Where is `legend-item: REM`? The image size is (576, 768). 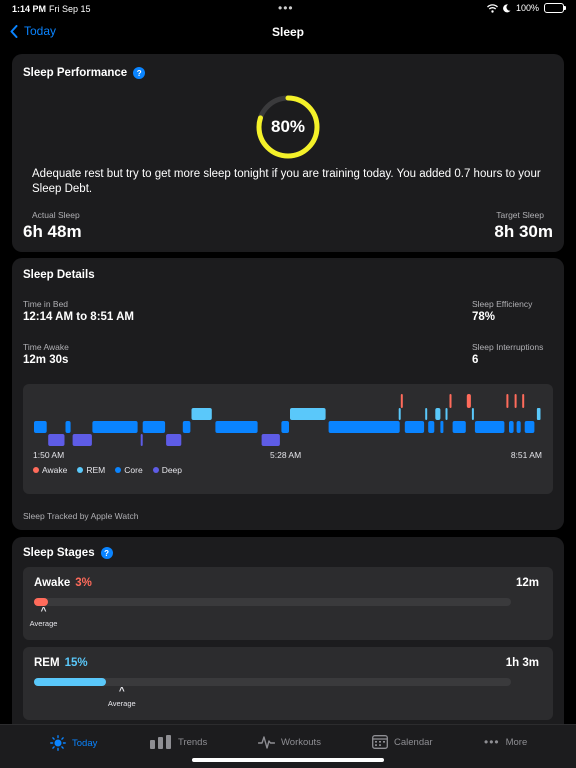 legend-item: REM is located at coordinates (91, 470).